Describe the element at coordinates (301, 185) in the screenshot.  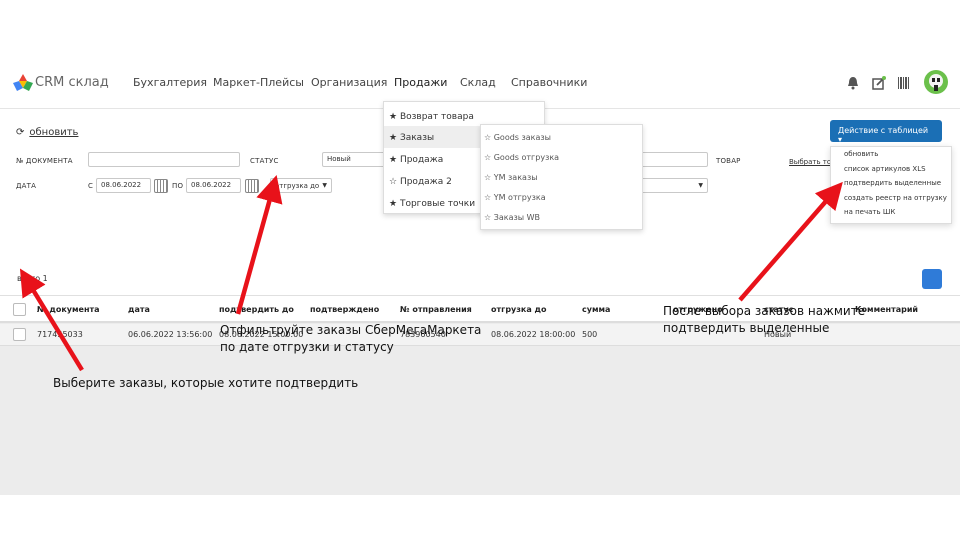
I see `date-type-select: отгрузка до ▼` at that location.